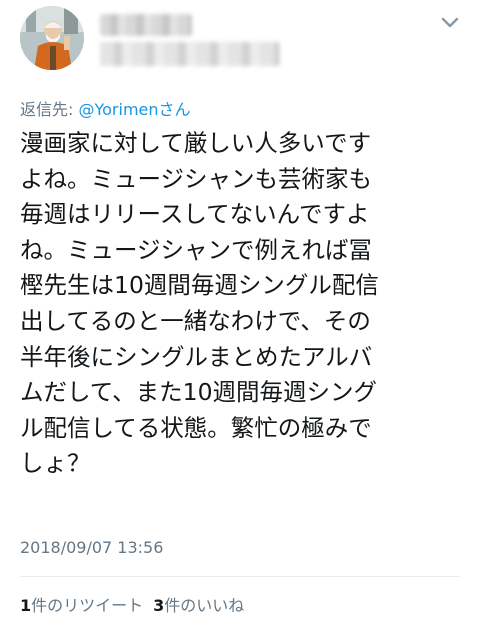  Describe the element at coordinates (240, 576) in the screenshot. I see `divider` at that location.